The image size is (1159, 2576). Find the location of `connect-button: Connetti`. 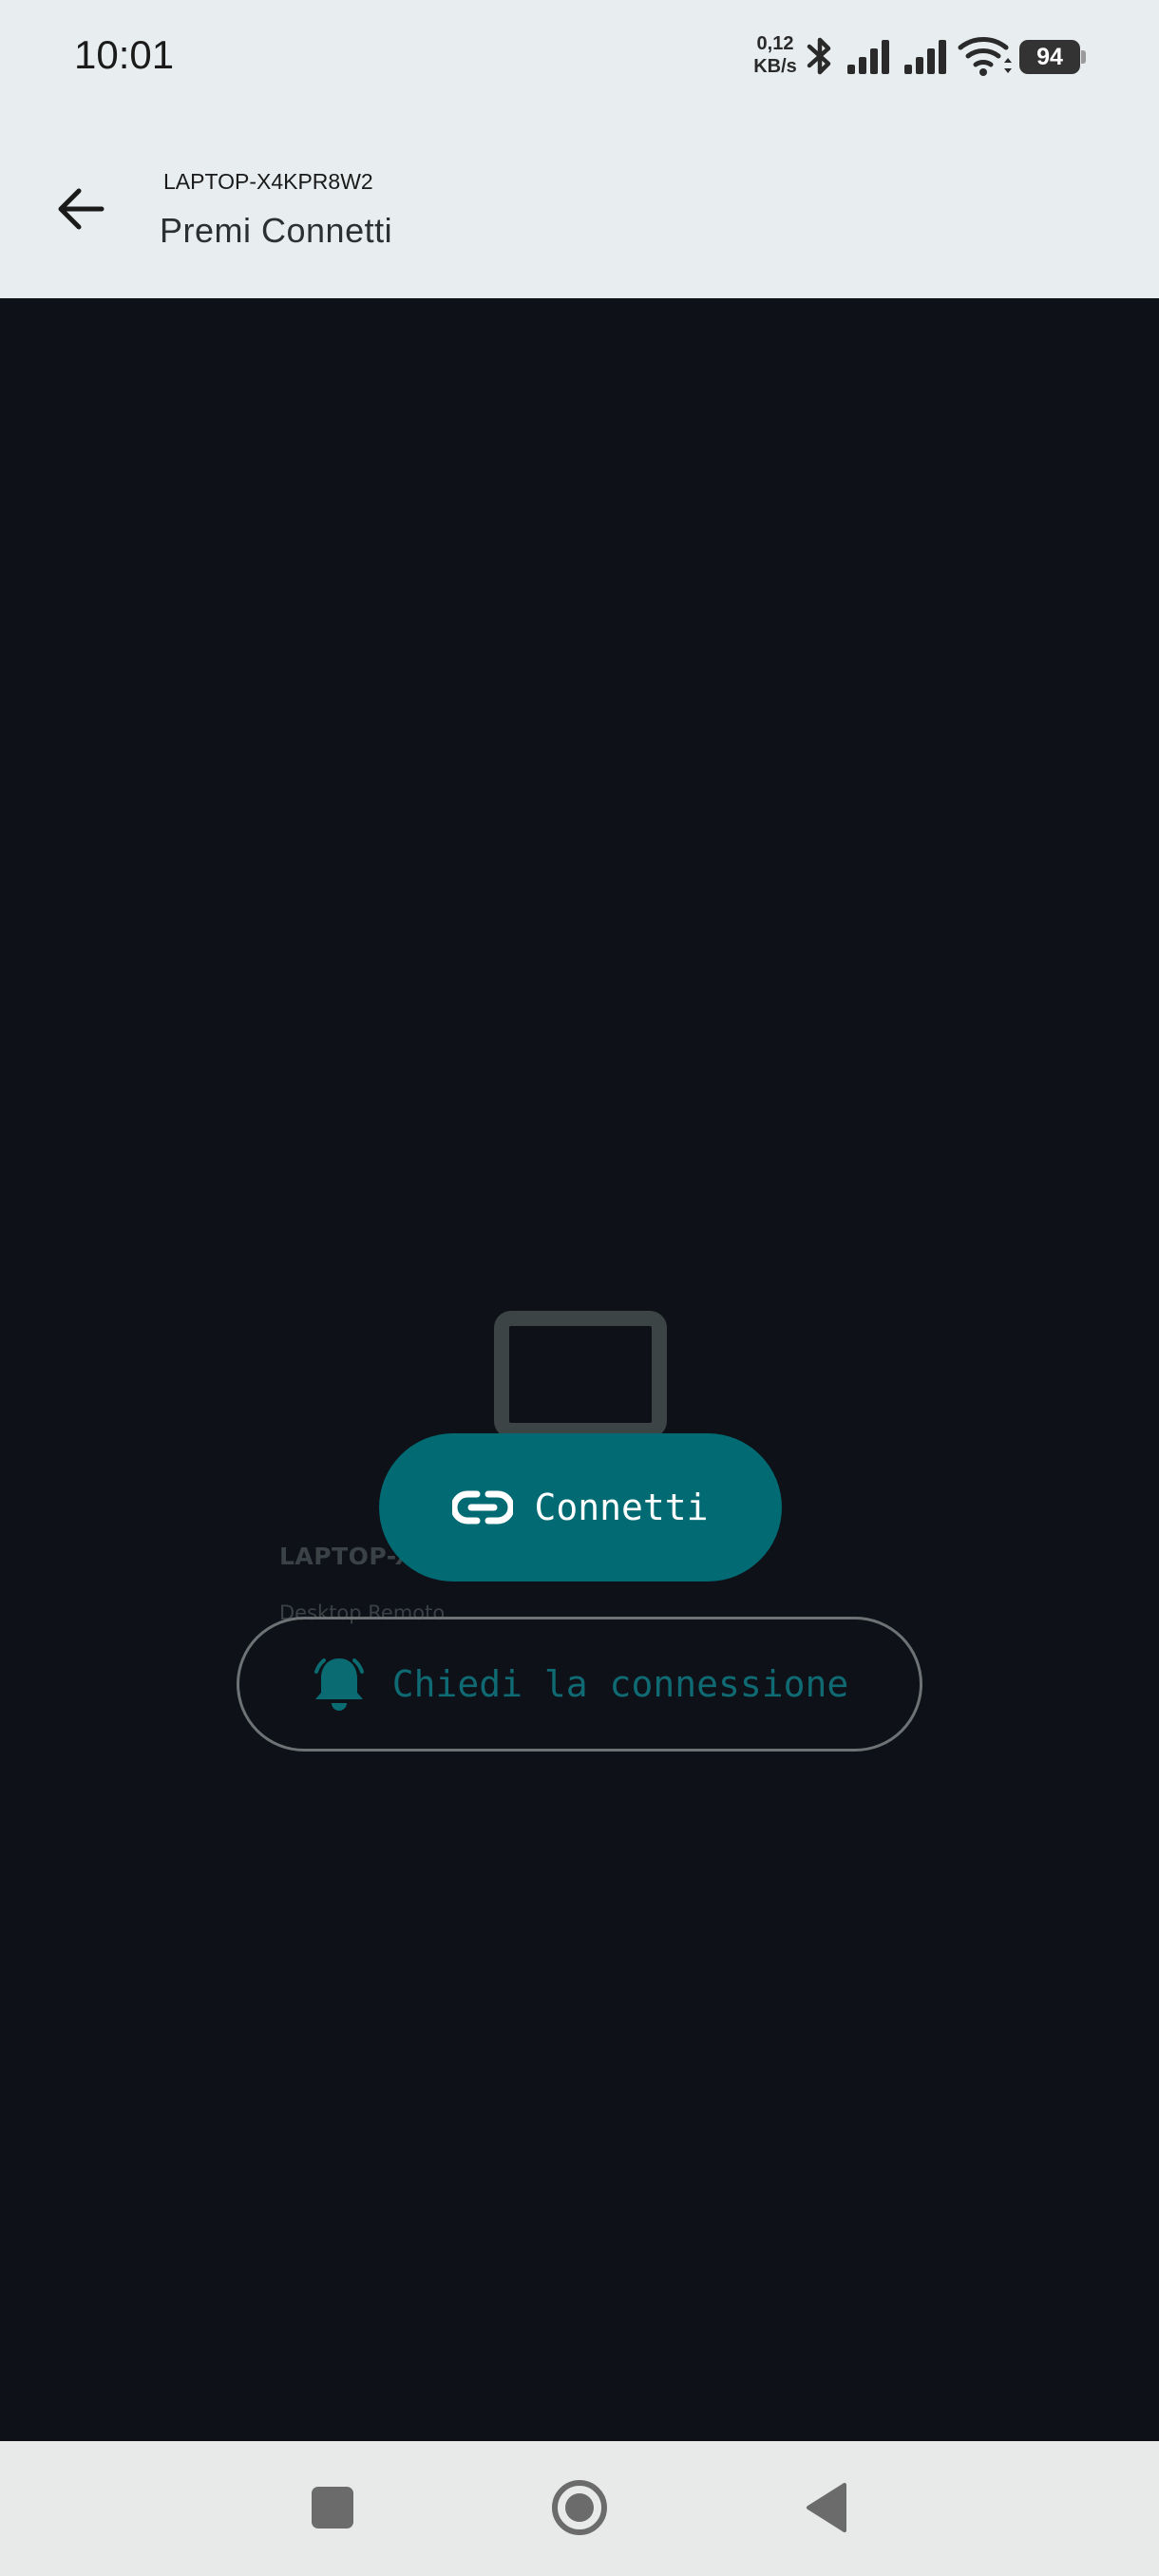

connect-button: Connetti is located at coordinates (580, 1507).